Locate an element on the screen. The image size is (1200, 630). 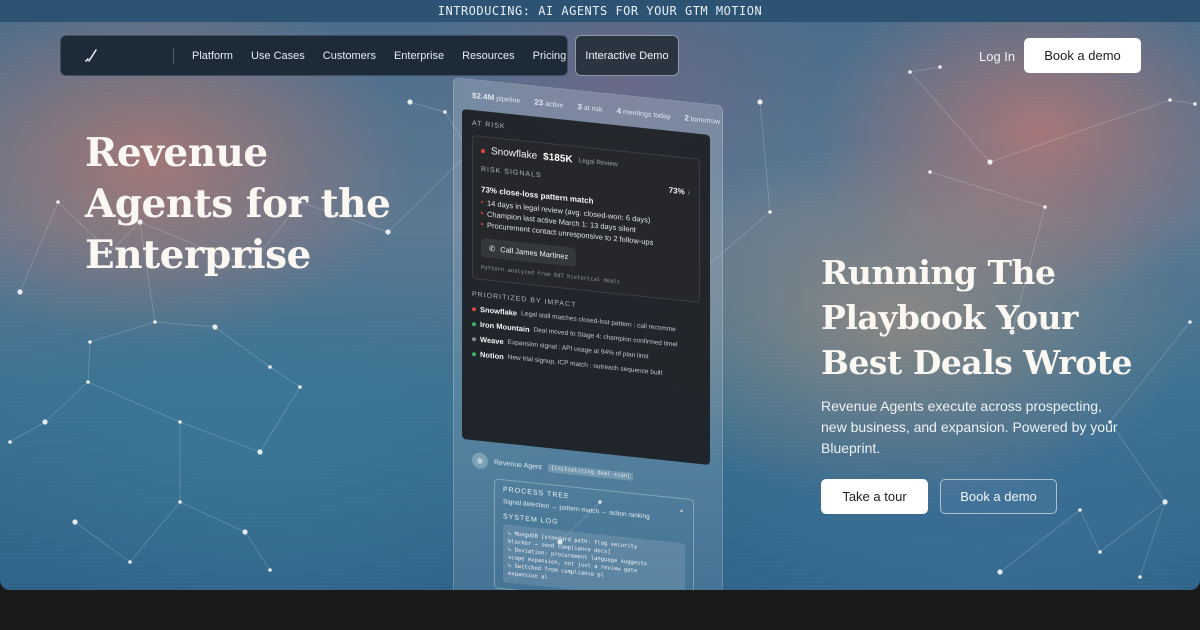
hero-title: Revenue Agents for the Enterprise is located at coordinates (238, 204).